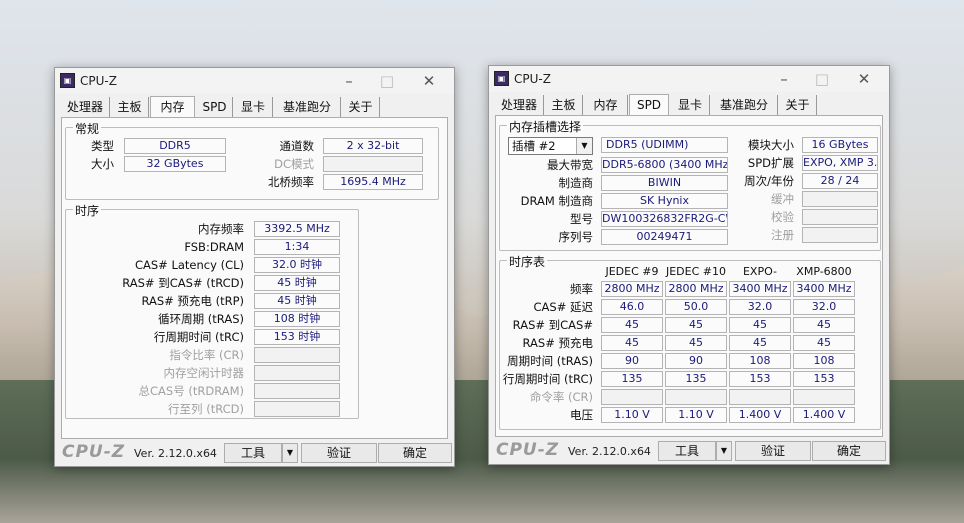 Image resolution: width=964 pixels, height=523 pixels. I want to click on spd-field-value: DW100326832FR2G-CW00, so click(664, 219).